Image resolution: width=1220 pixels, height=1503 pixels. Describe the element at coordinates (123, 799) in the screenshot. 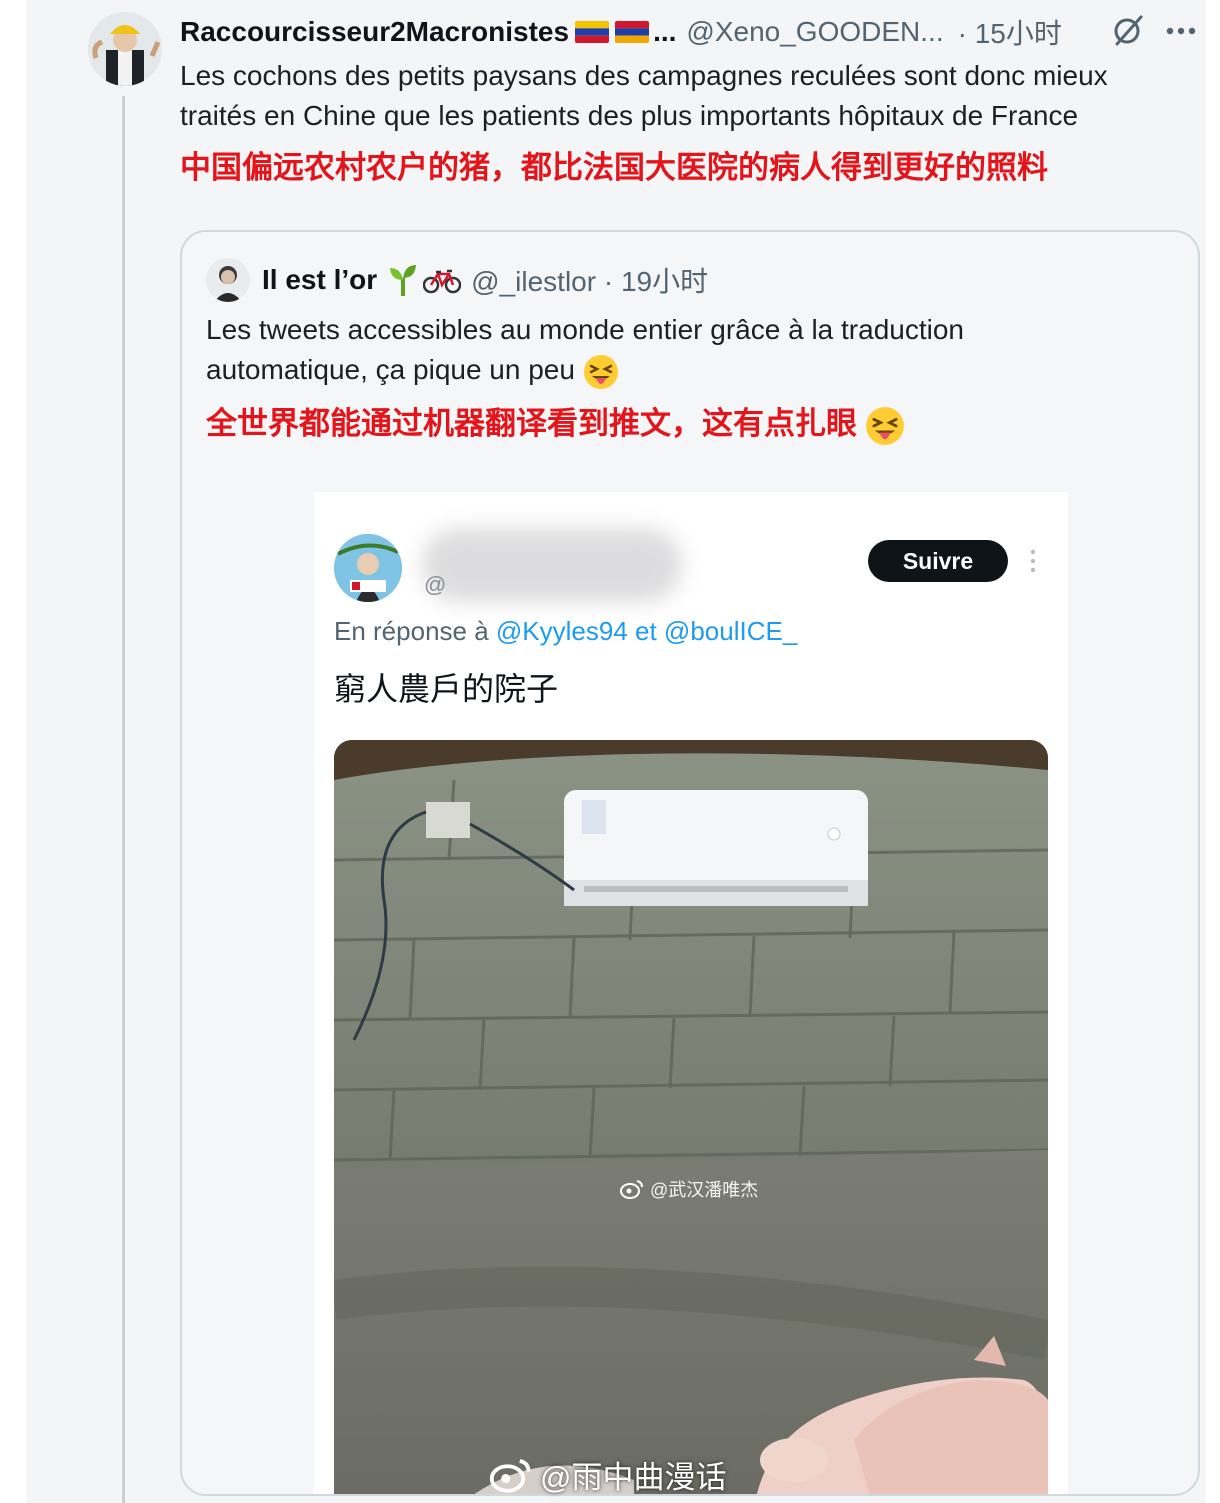

I see `thread-line` at that location.